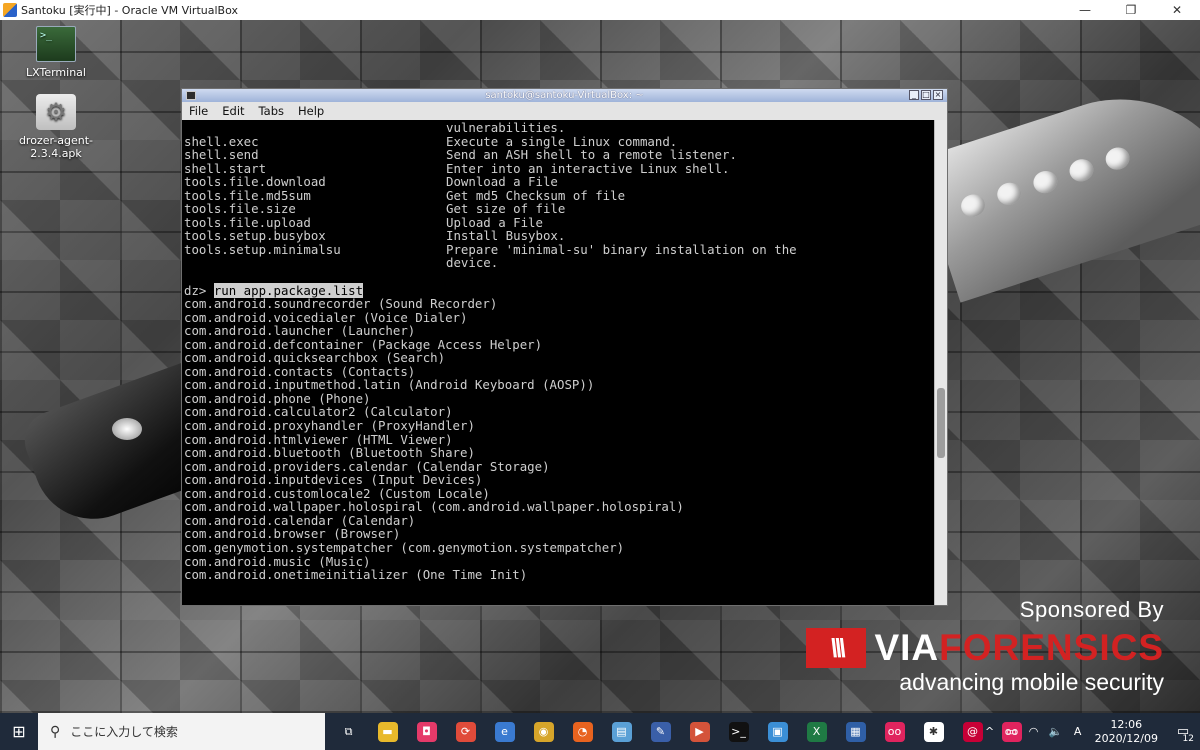 This screenshot has height=750, width=1200. Describe the element at coordinates (318, 412) in the screenshot. I see `package-list-line: com.android.calculator2 (Calculator)` at that location.